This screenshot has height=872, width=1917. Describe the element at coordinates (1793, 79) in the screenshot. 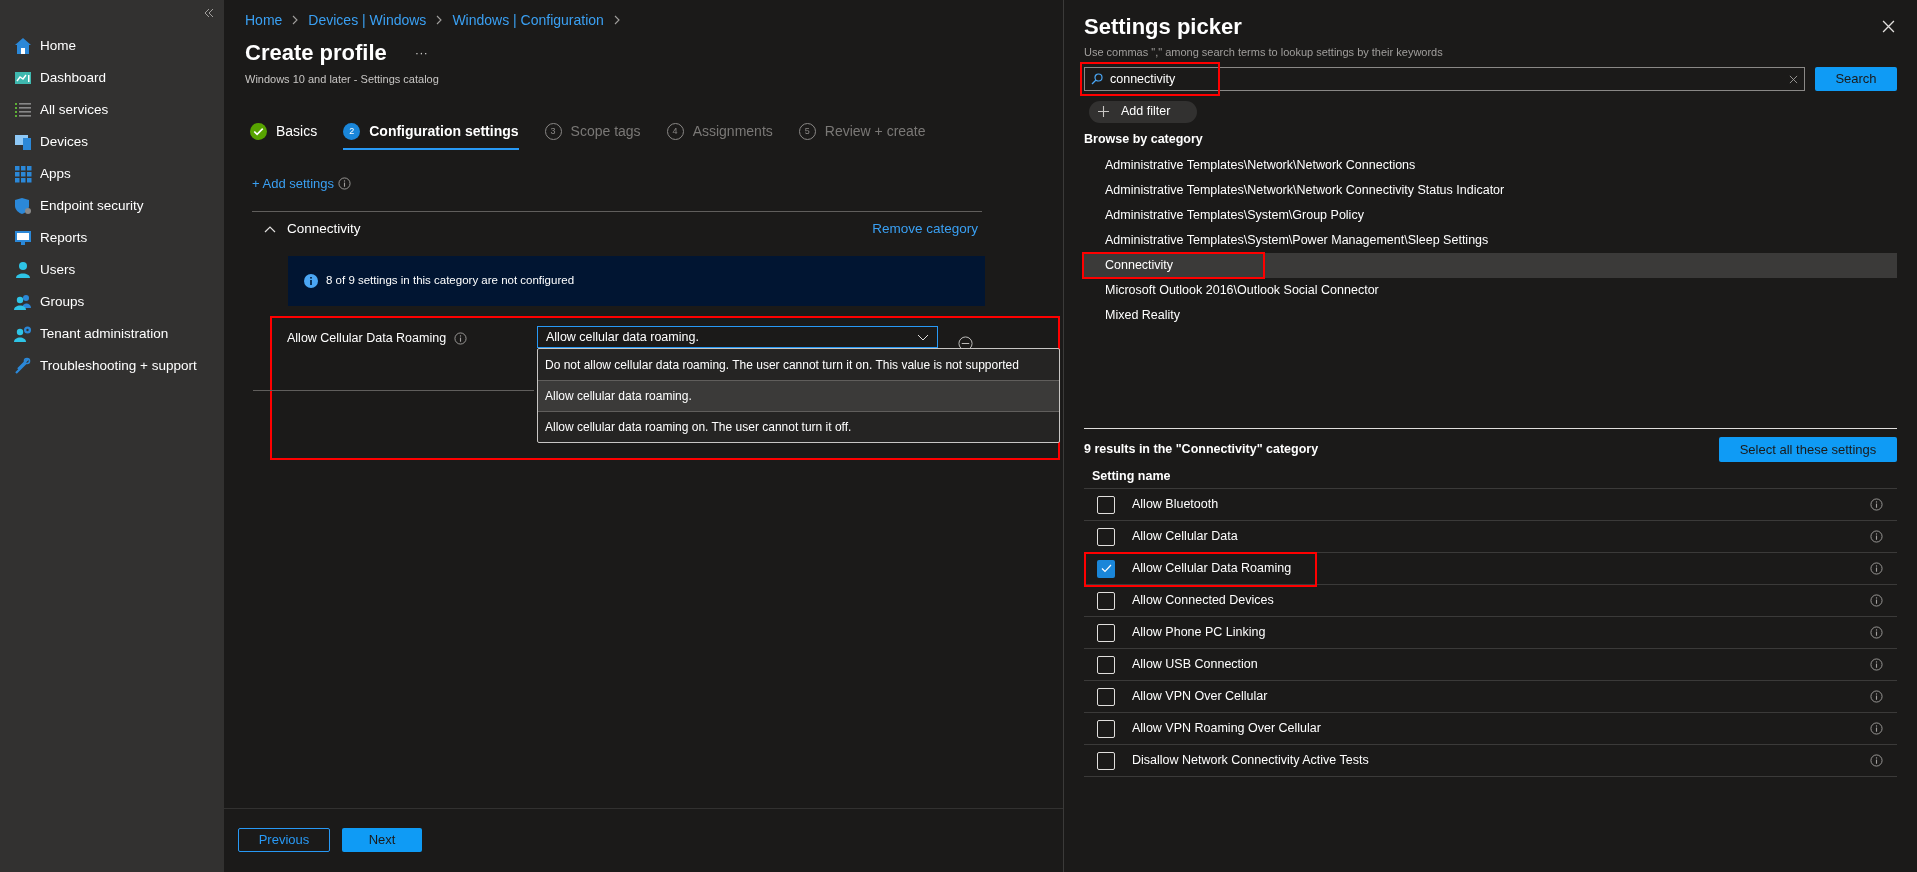

I see `clear-icon` at that location.